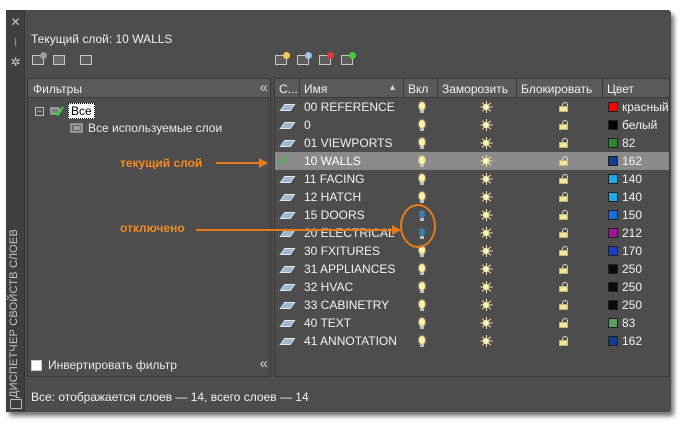 This screenshot has height=430, width=700. What do you see at coordinates (264, 87) in the screenshot?
I see `collapse-filters-icon: «` at bounding box center [264, 87].